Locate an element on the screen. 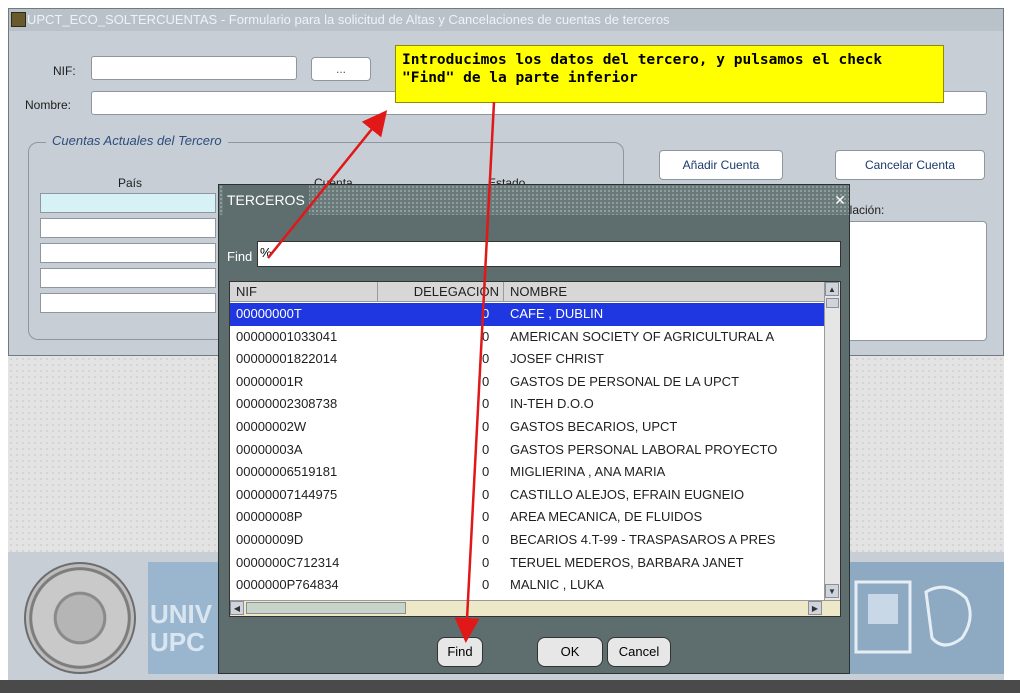  arrow-to-find-button is located at coordinates (475, 372).